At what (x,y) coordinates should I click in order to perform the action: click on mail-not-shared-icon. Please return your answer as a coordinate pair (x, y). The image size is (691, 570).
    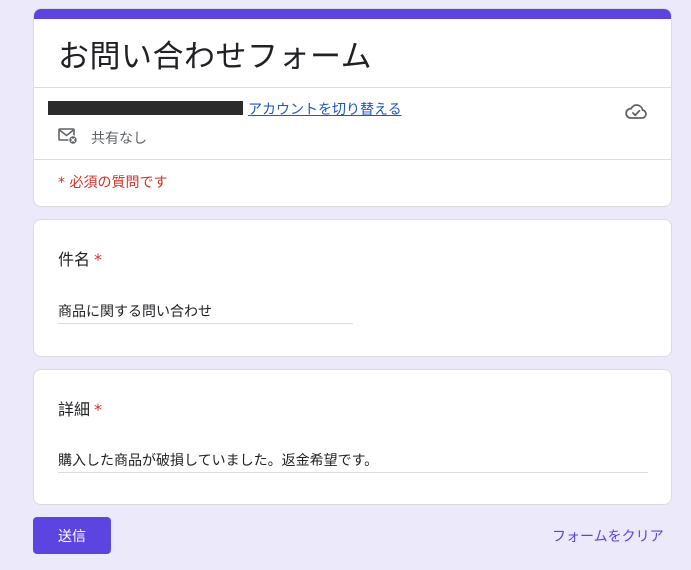
    Looking at the image, I should click on (68, 136).